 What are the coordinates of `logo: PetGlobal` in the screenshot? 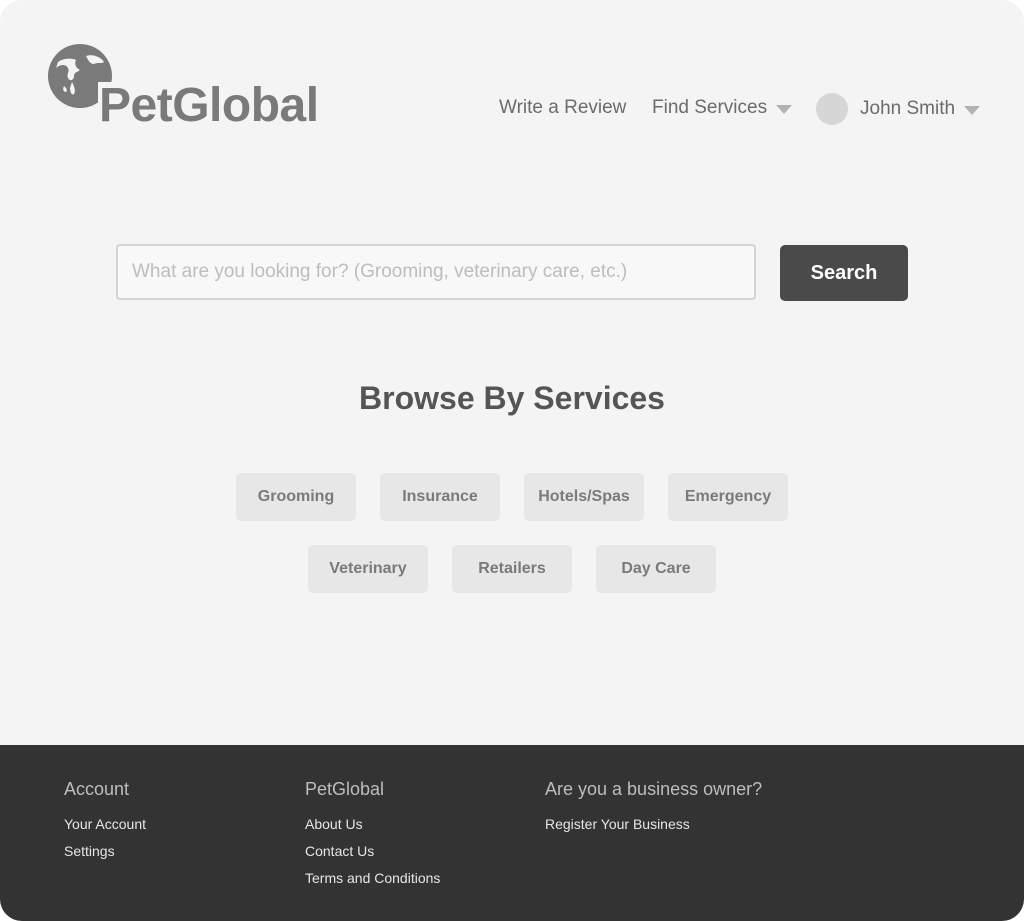 It's located at (191, 88).